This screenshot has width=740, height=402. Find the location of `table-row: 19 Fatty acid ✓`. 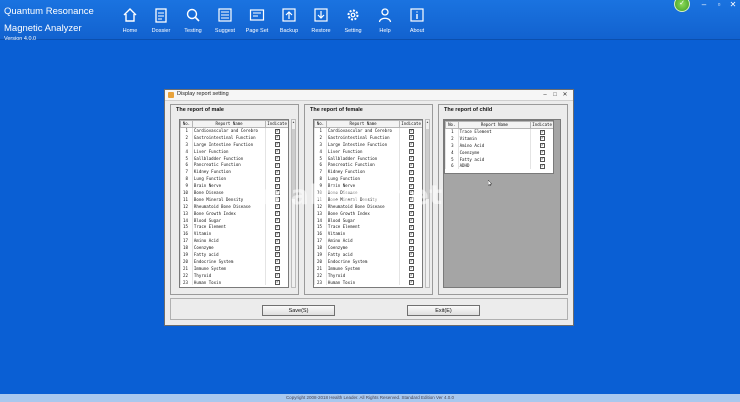

table-row: 19 Fatty acid ✓ is located at coordinates (368, 254).